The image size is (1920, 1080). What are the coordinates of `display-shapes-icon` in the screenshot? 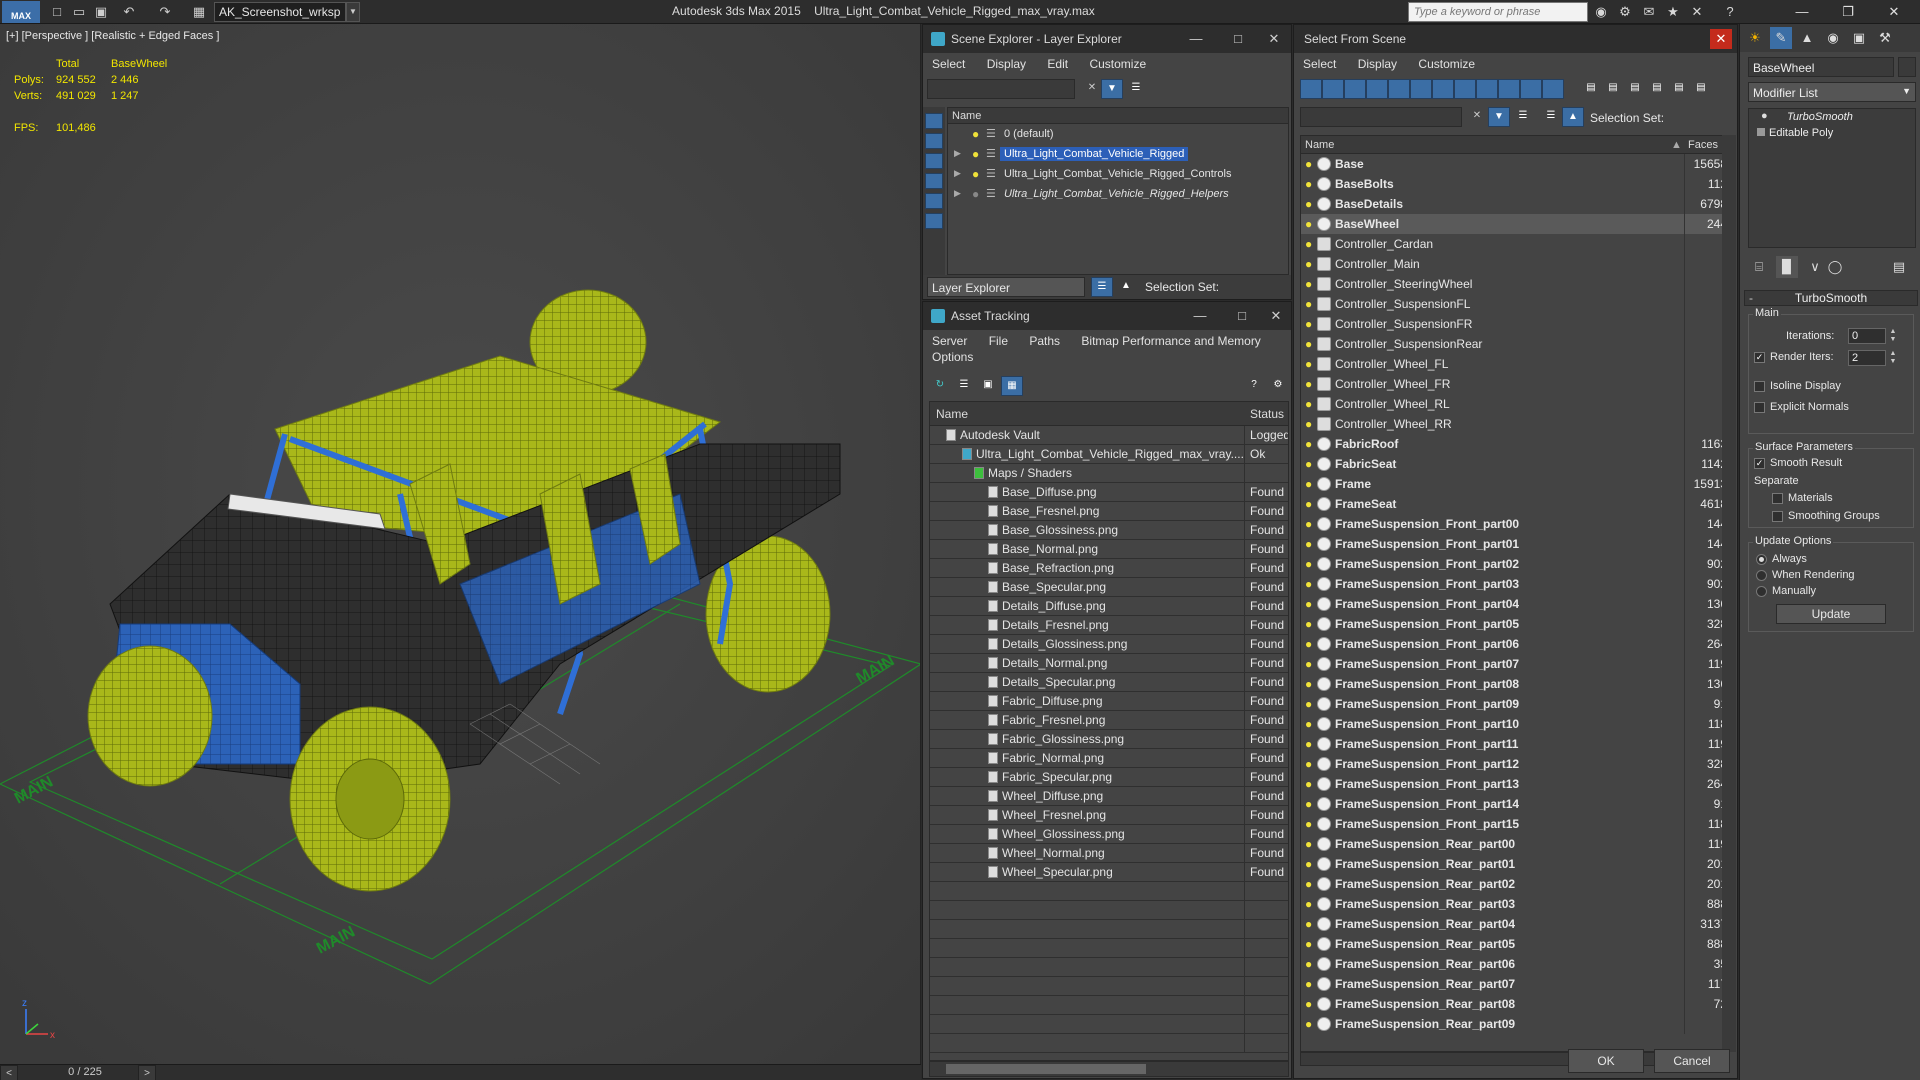 It's located at (934, 141).